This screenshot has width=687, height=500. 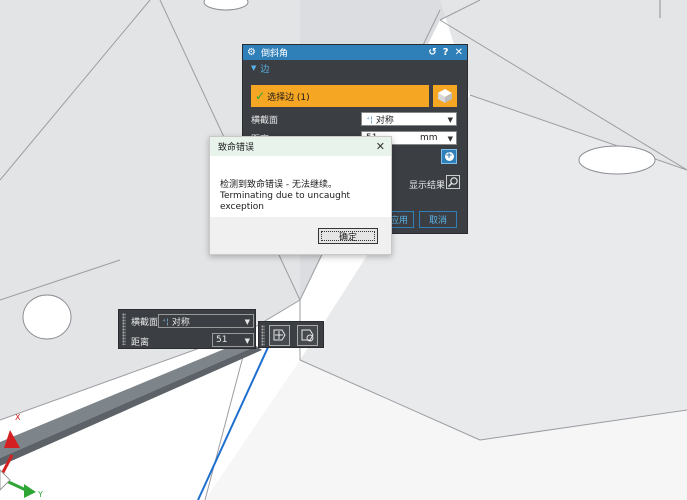 I want to click on triad-x-label: X, so click(x=18, y=417).